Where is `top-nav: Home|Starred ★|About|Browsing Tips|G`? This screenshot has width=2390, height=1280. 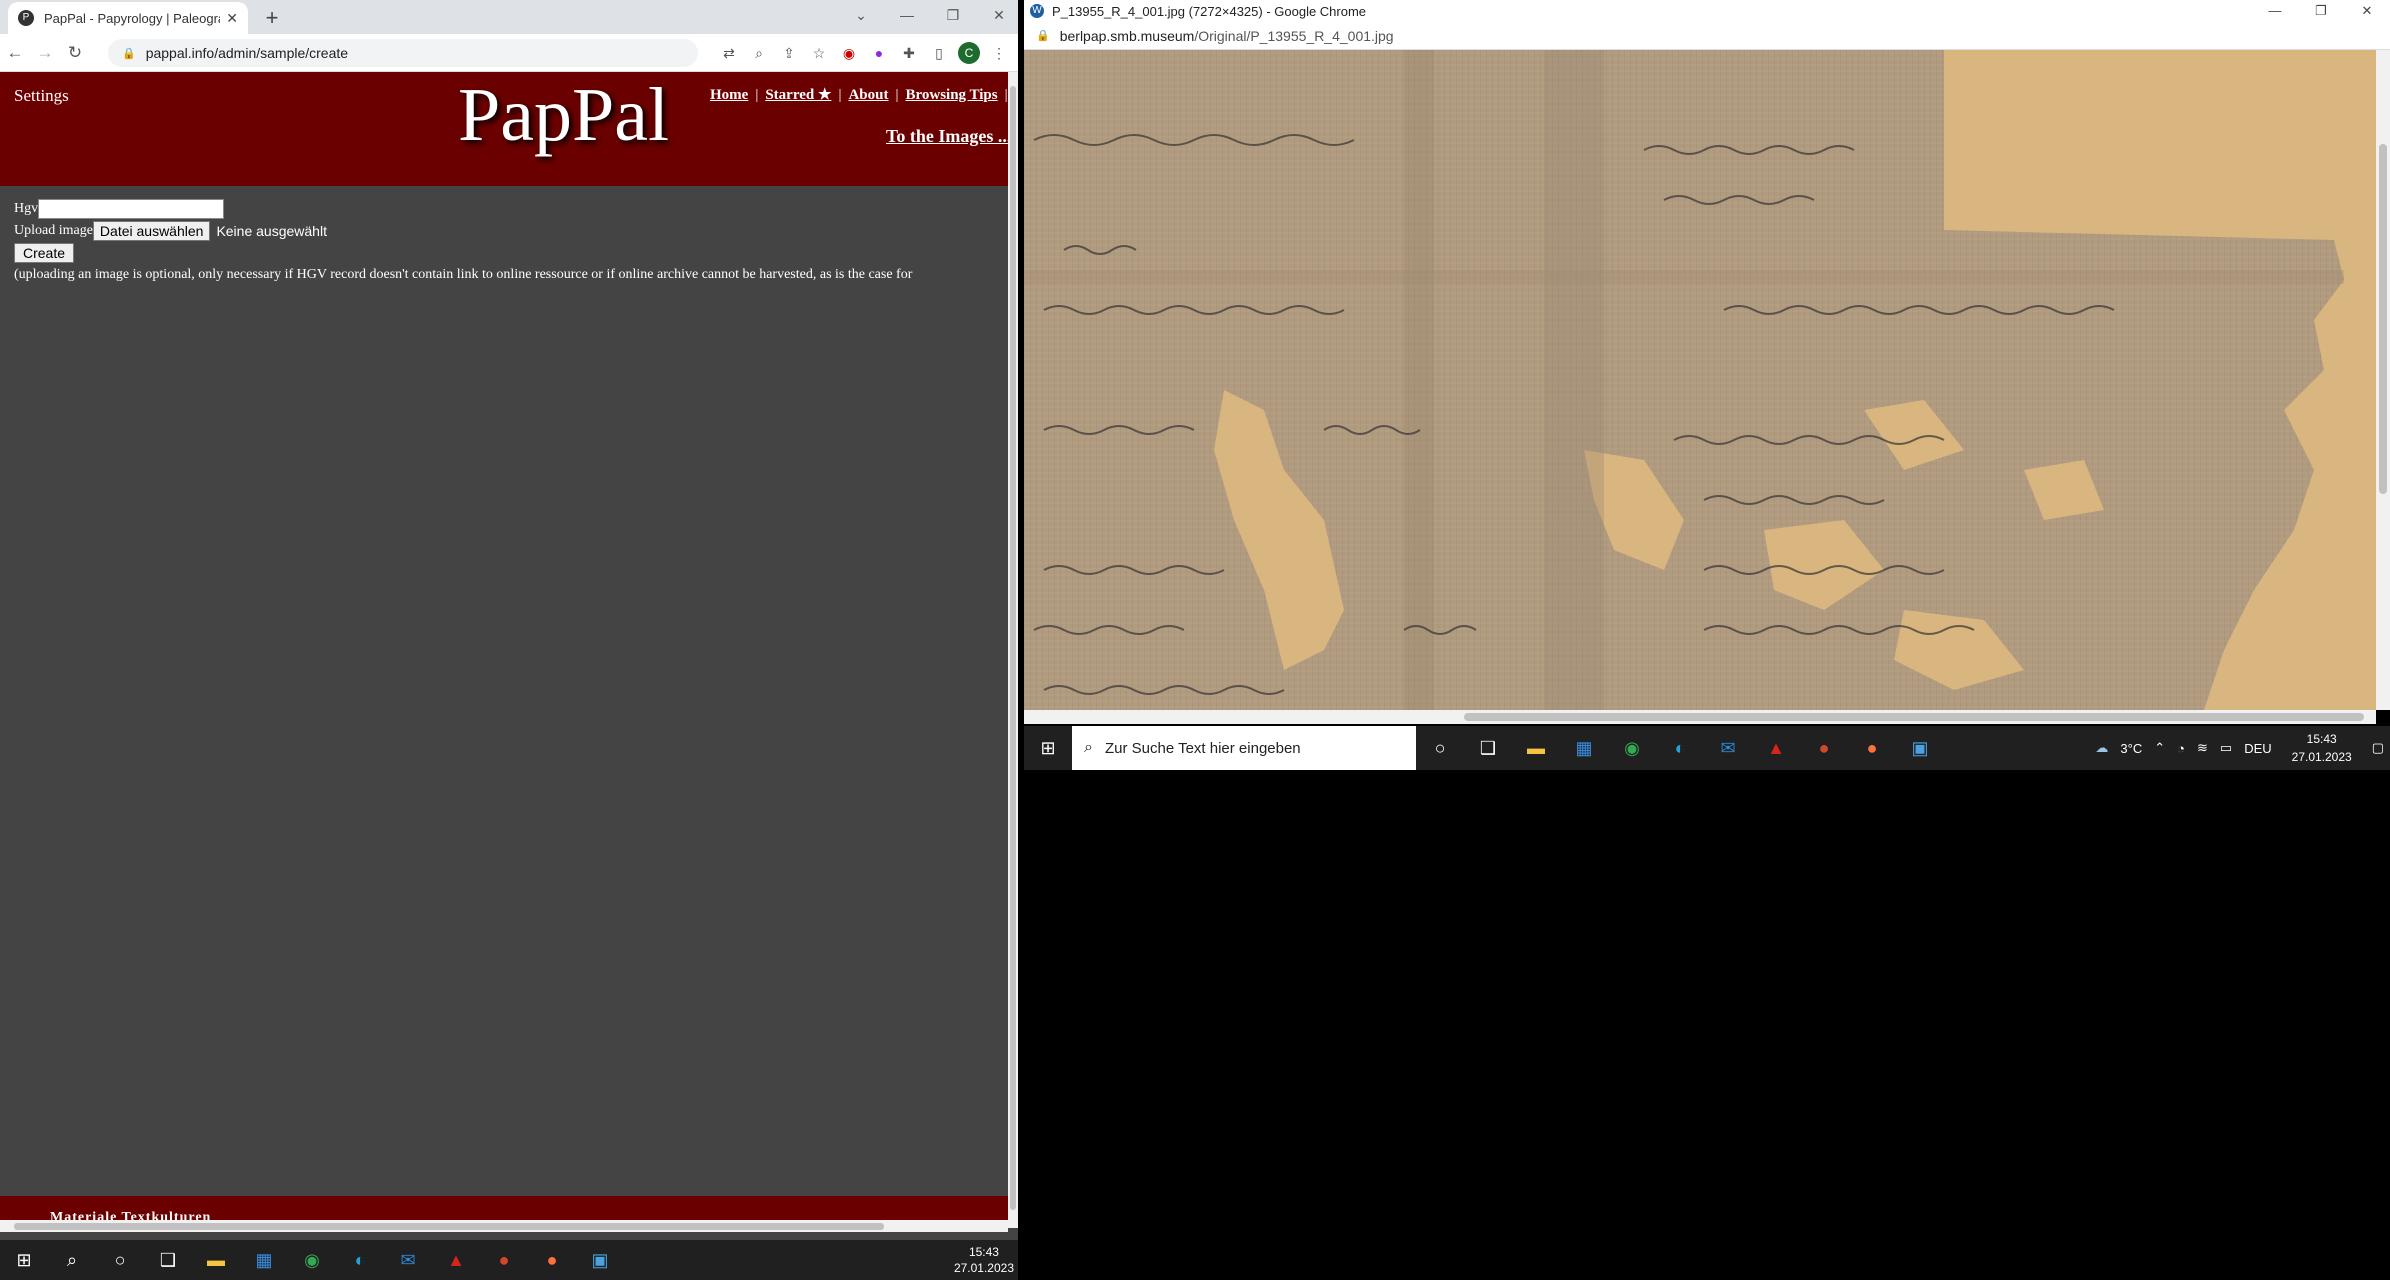 top-nav: Home|Starred ★|About|Browsing Tips|G is located at coordinates (859, 95).